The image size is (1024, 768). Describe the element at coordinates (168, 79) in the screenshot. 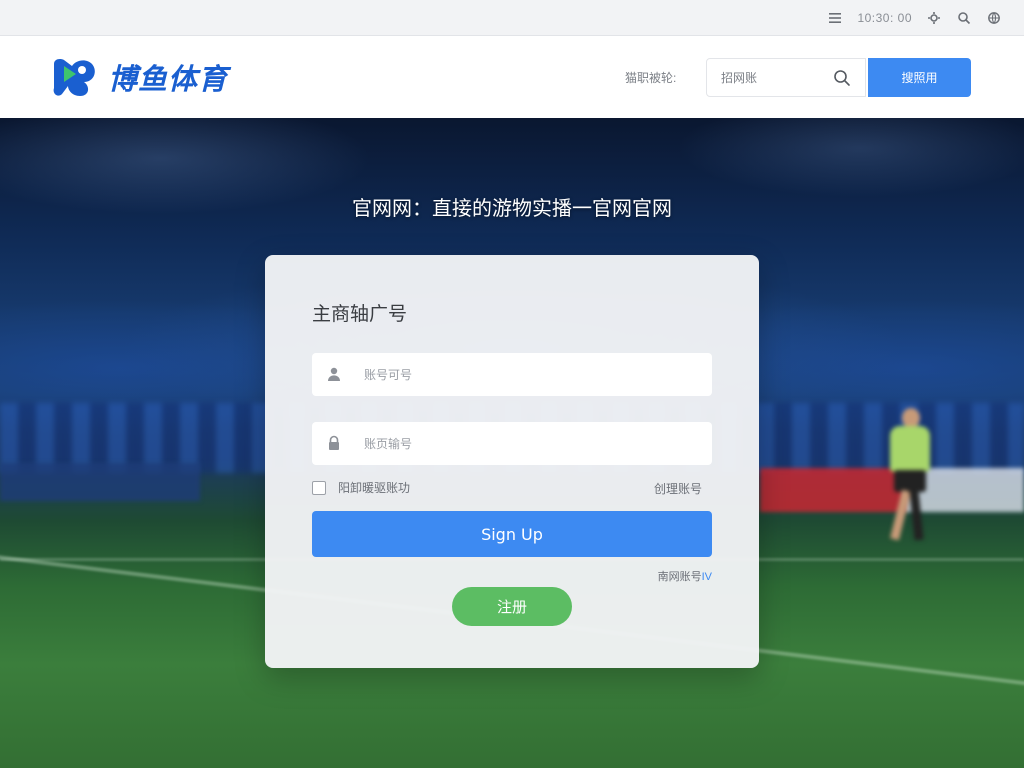

I see `logo-text: 博鱼体育` at that location.